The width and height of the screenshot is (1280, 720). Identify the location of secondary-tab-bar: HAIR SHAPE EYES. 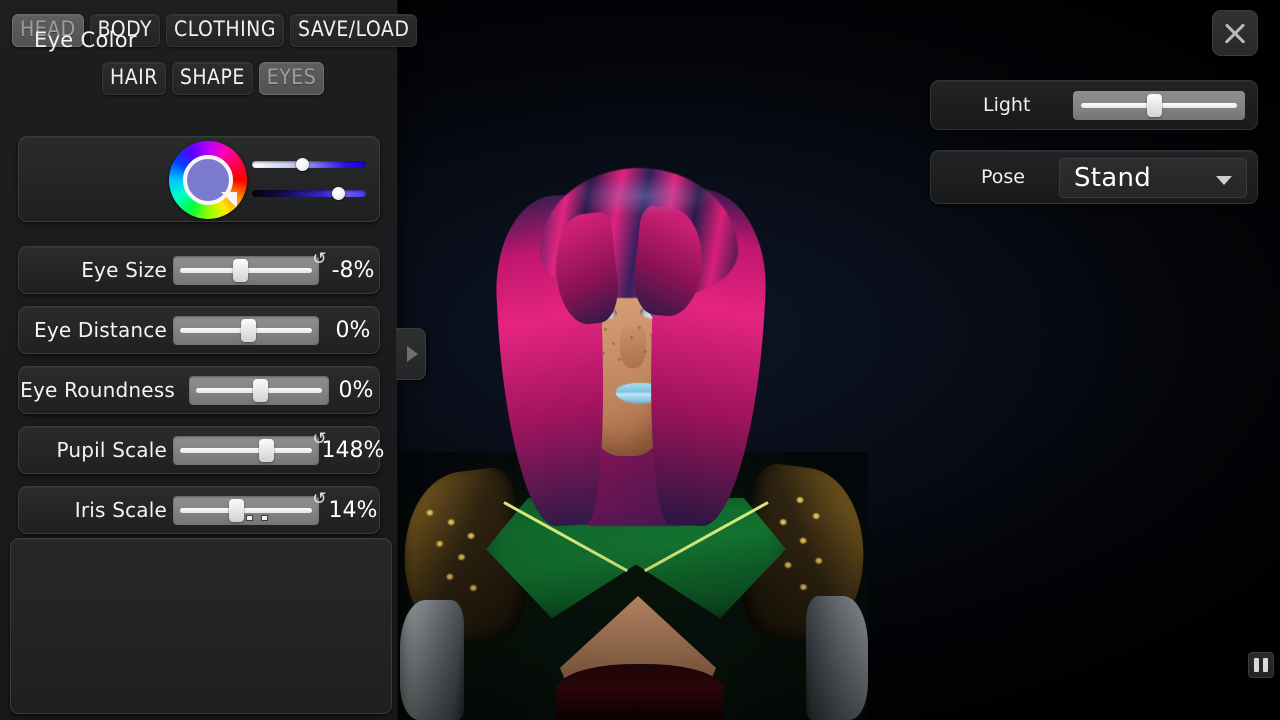
(213, 78).